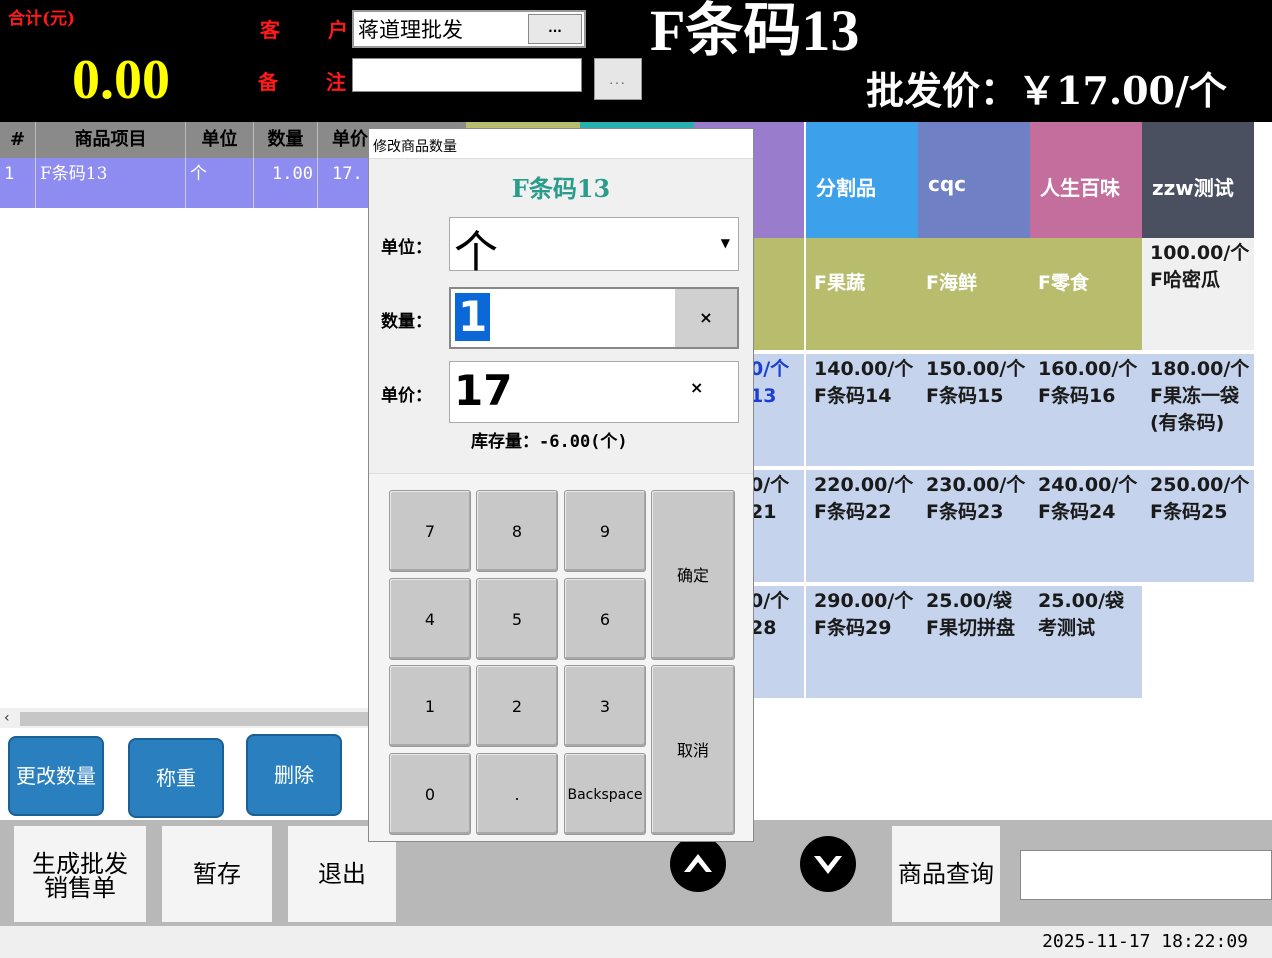  Describe the element at coordinates (974, 180) in the screenshot. I see `category-tile-cqc: cqc` at that location.